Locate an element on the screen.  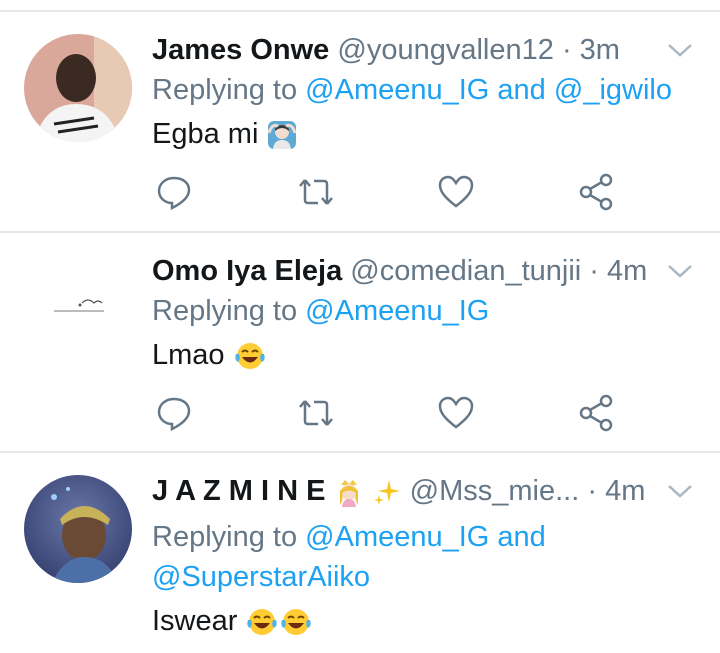
user-handle: @youngvallen12 is located at coordinates (445, 50).